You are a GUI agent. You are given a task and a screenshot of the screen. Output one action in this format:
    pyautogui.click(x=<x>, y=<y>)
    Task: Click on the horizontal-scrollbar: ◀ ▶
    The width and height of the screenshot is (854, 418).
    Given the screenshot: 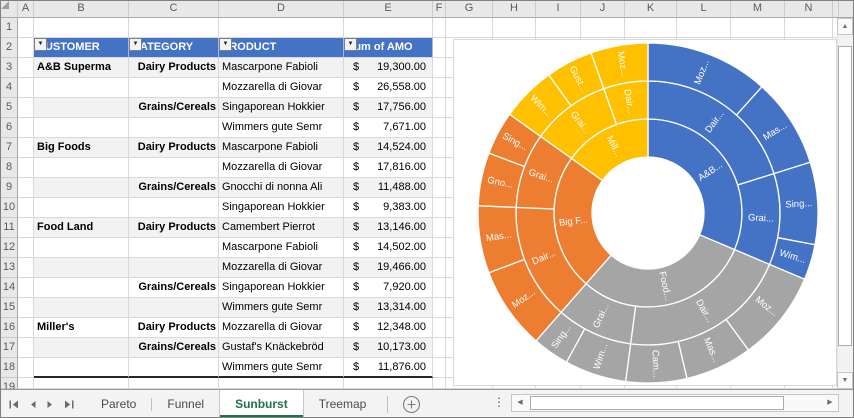 What is the action you would take?
    pyautogui.click(x=675, y=403)
    